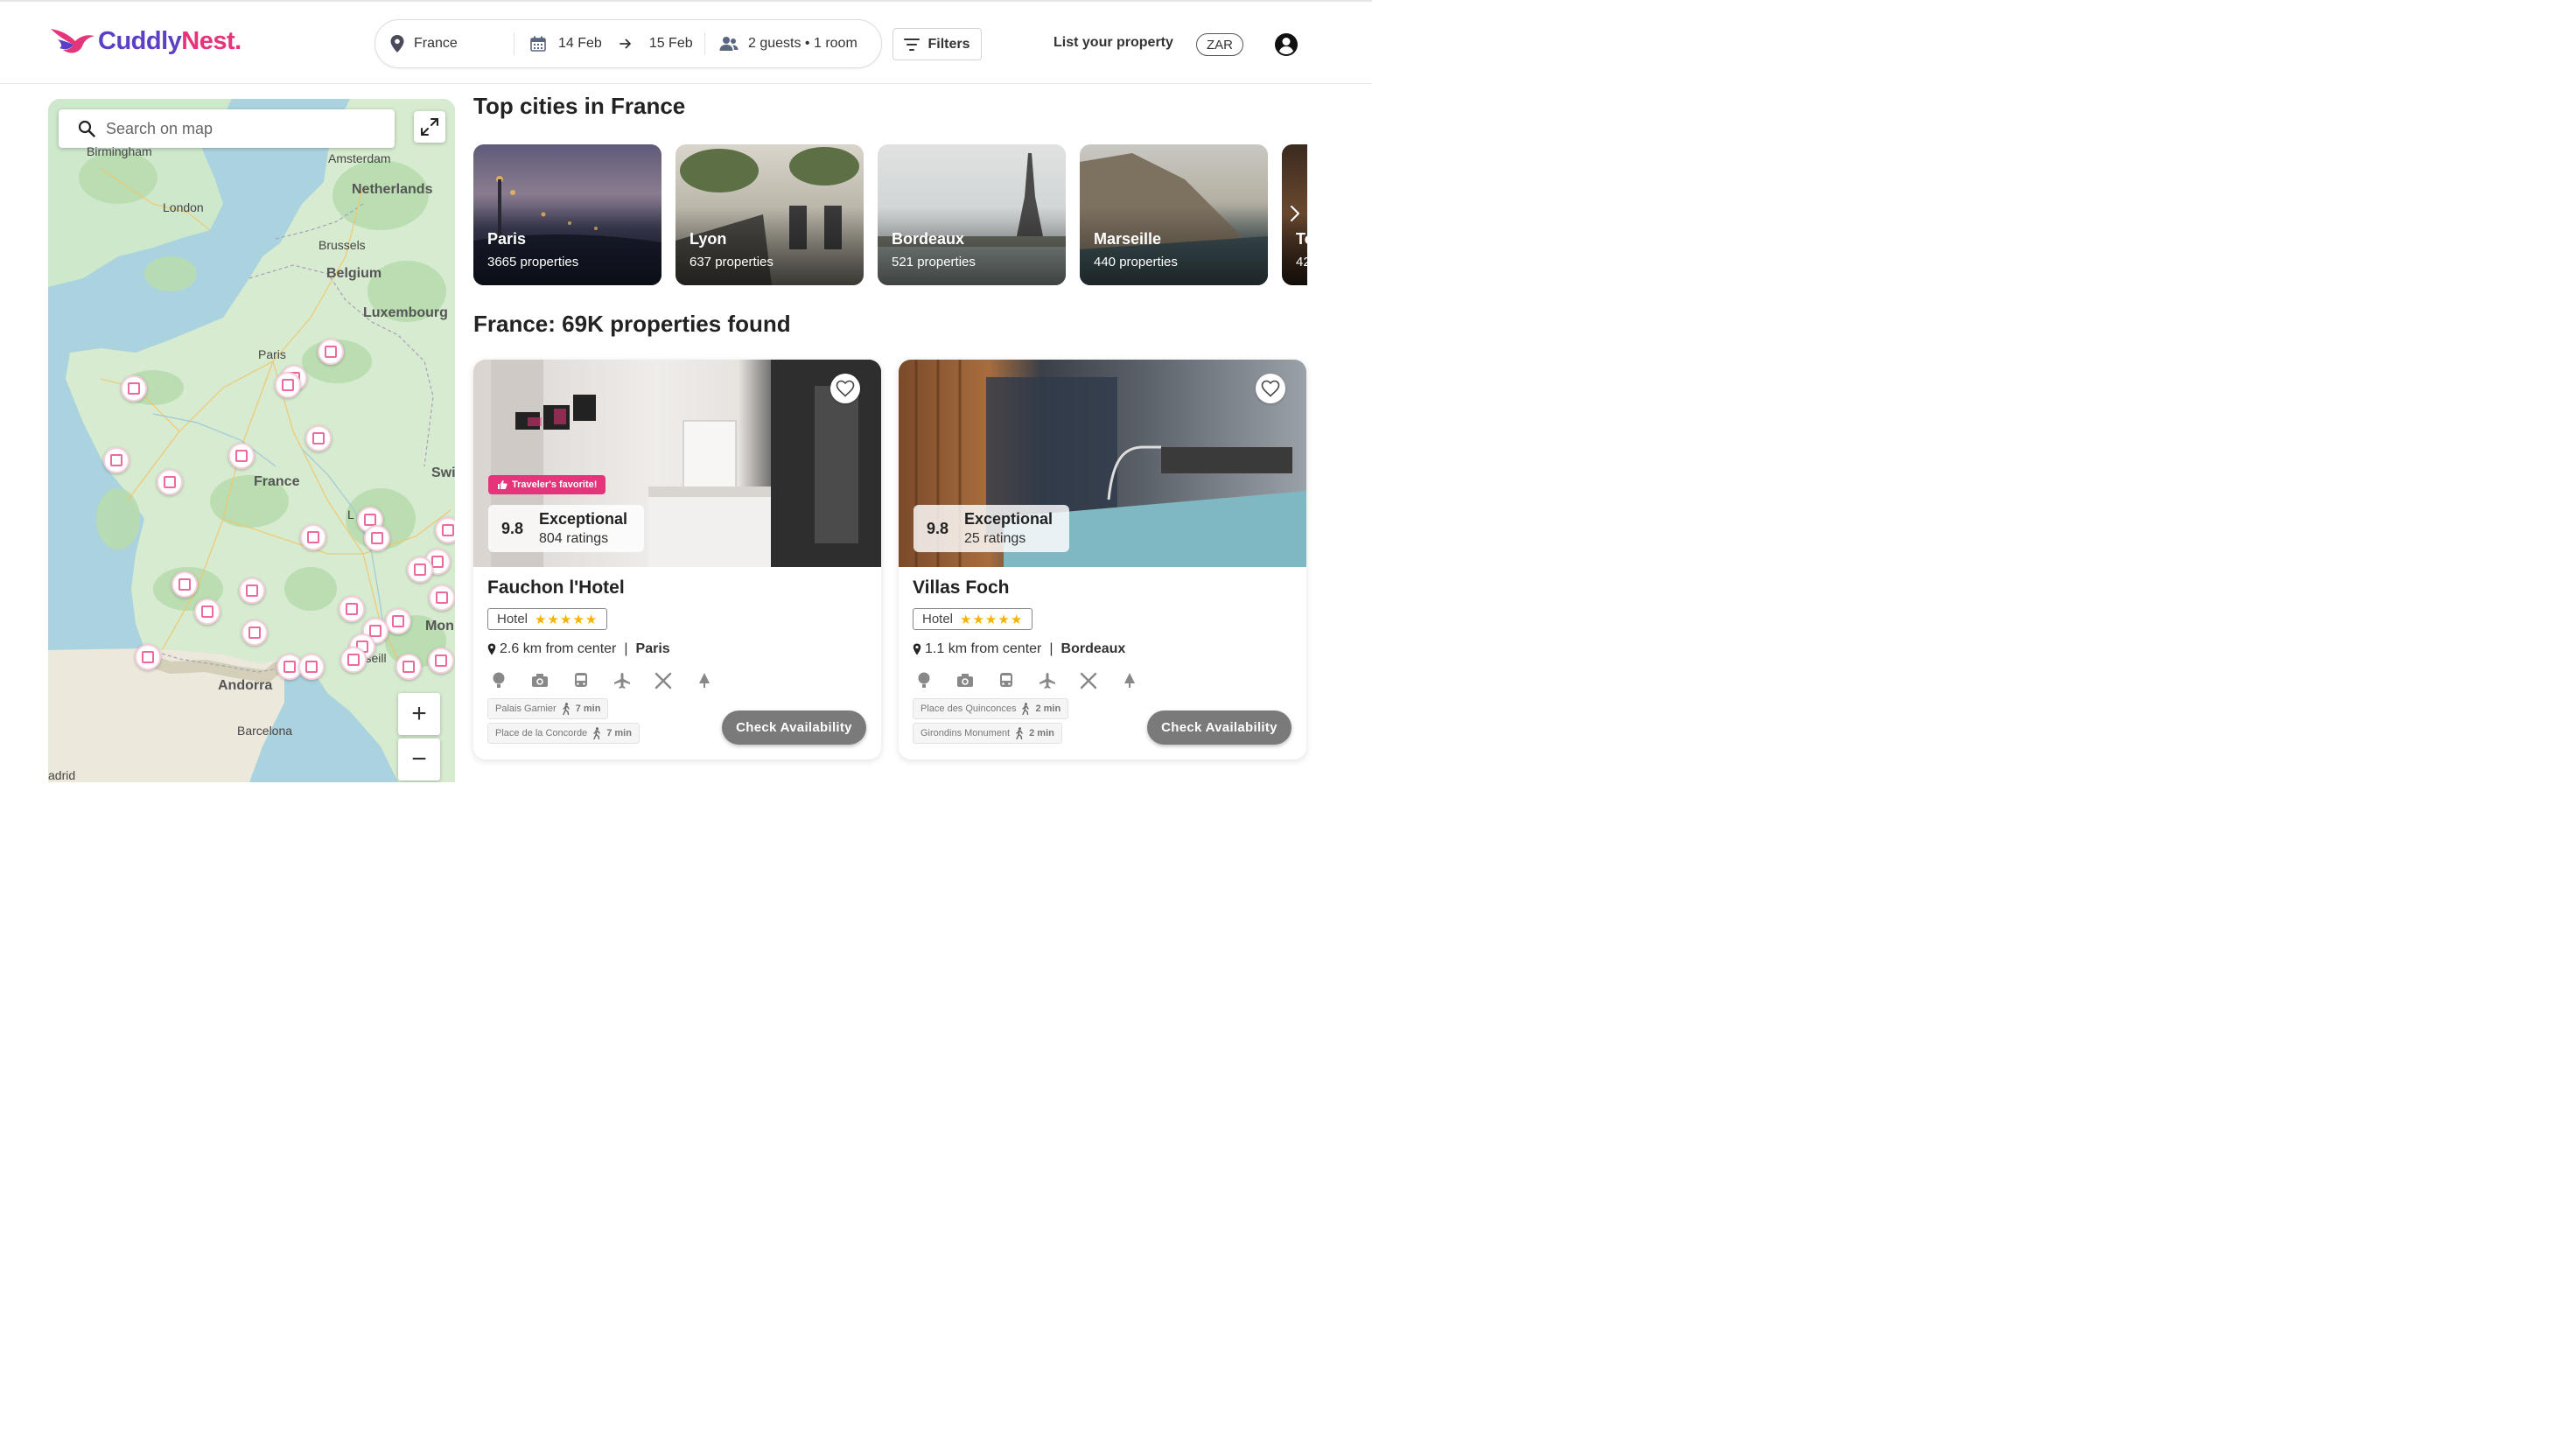 The width and height of the screenshot is (2555, 1456). What do you see at coordinates (1093, 648) in the screenshot?
I see `hotel-city: Bordeaux` at bounding box center [1093, 648].